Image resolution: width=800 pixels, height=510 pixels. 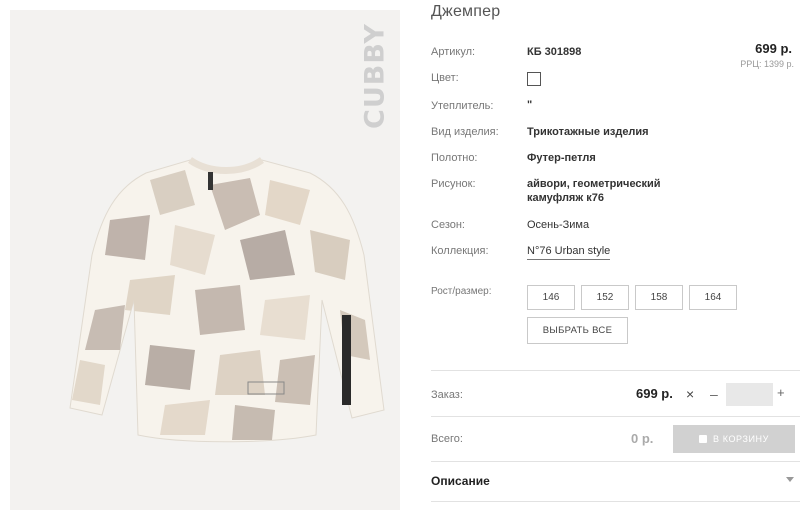 I want to click on fabric-value: Футер-петля, so click(x=561, y=158).